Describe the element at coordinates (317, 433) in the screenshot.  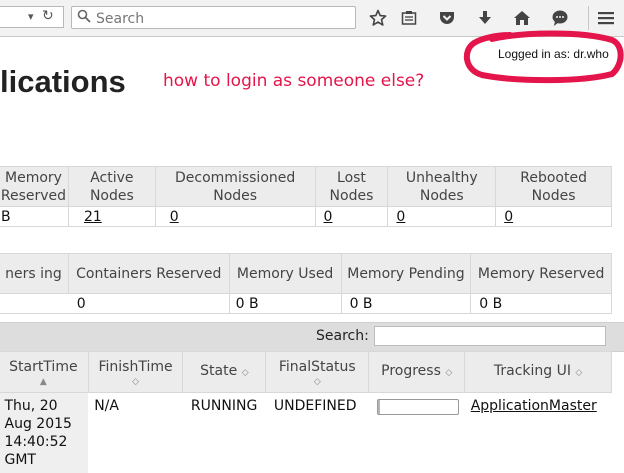
I see `final-status-cell: UNDEFINED` at that location.